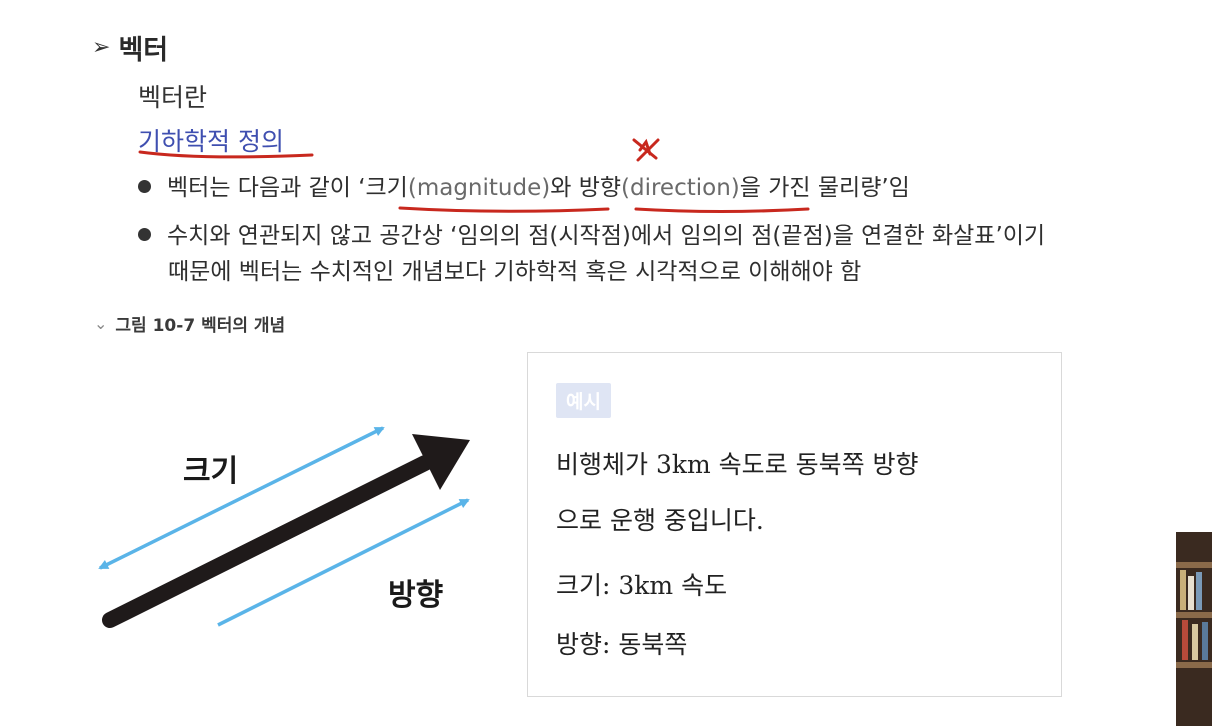  I want to click on star-annotation-icon, so click(646, 150).